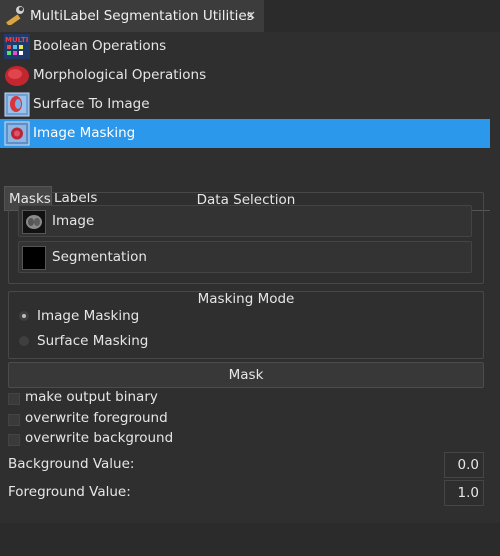  I want to click on tab-title: MultiLabel Segmentation Utilities, so click(142, 16).